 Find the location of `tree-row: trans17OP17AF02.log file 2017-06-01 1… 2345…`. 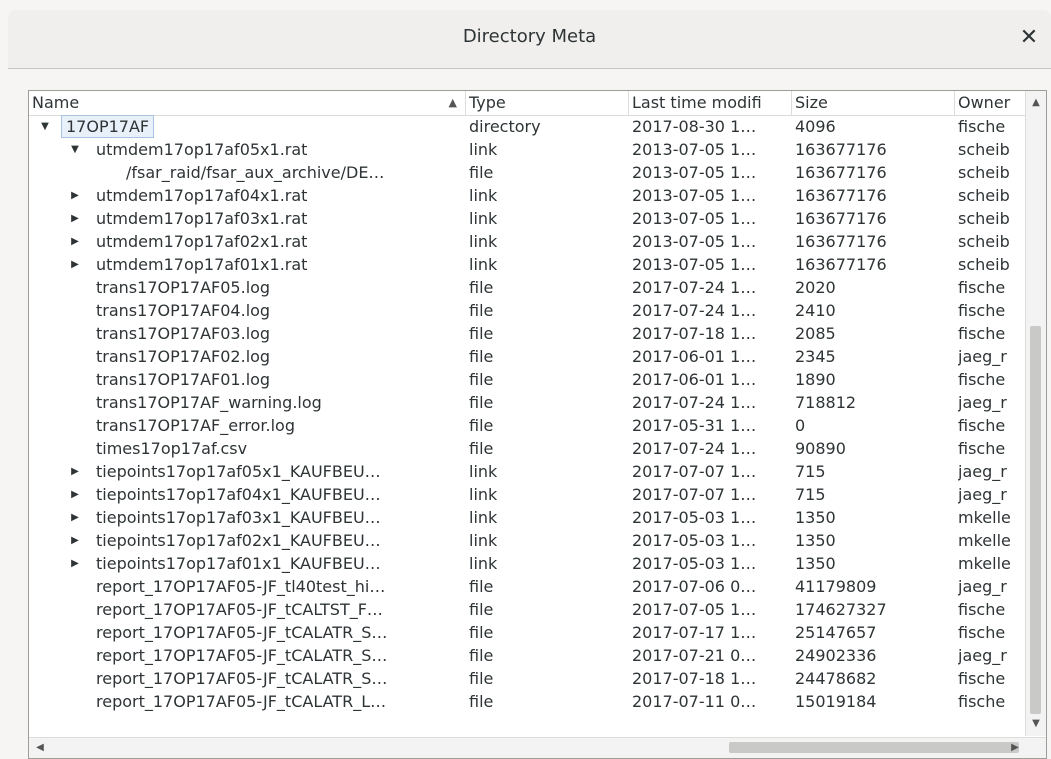

tree-row: trans17OP17AF02.log file 2017-06-01 1… 2345… is located at coordinates (527, 356).